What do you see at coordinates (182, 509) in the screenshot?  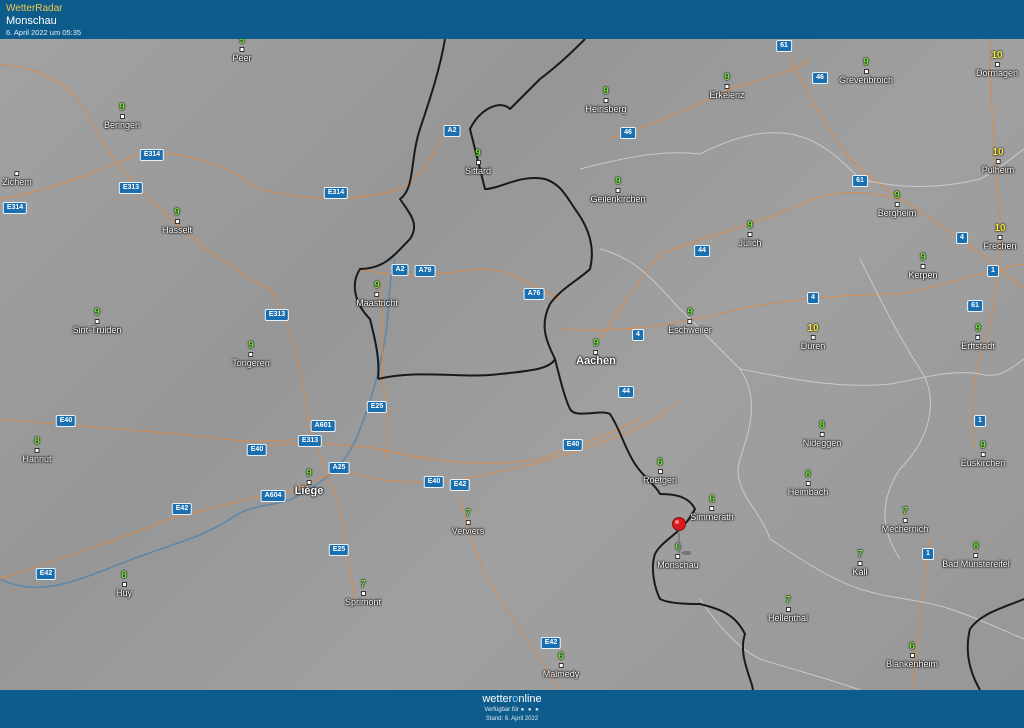 I see `road-sign: E42` at bounding box center [182, 509].